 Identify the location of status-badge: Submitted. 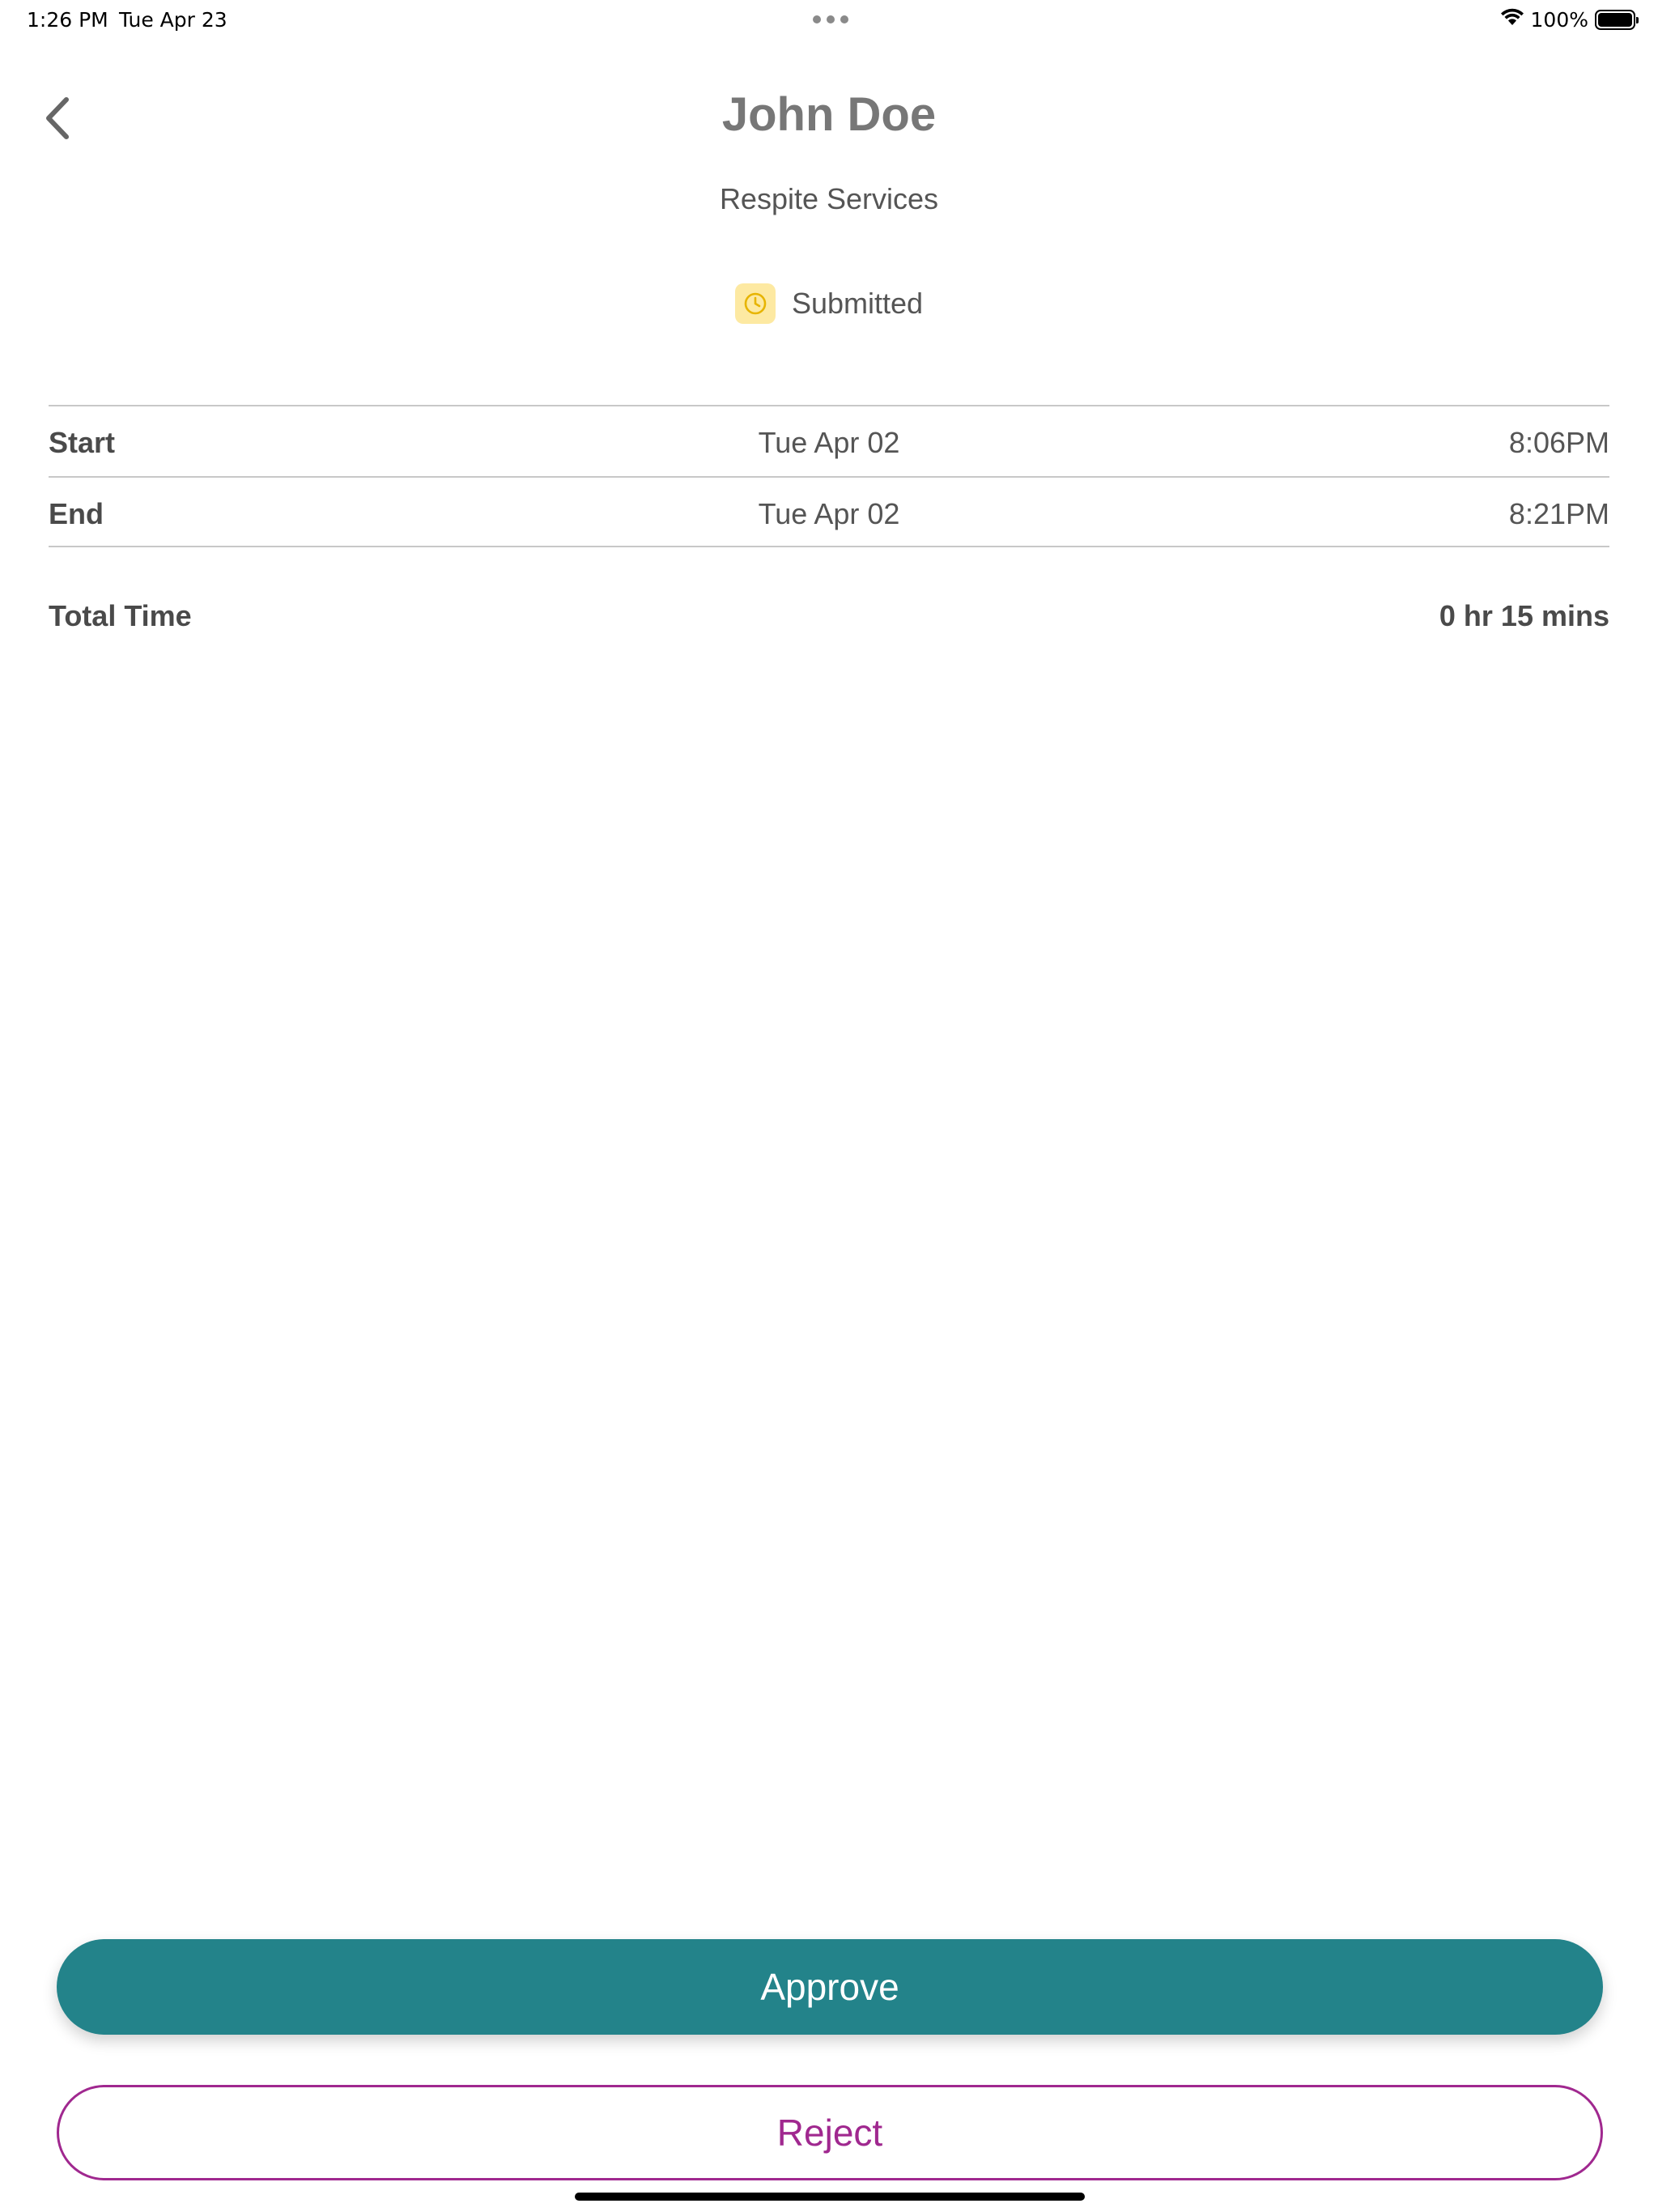
(829, 303).